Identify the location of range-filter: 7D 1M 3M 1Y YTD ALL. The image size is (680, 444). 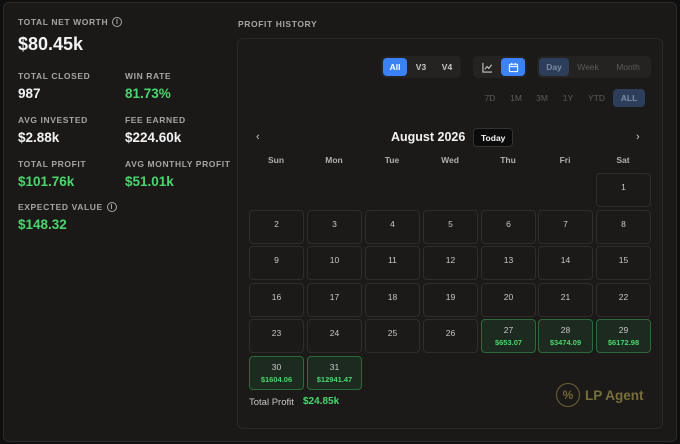
(561, 98).